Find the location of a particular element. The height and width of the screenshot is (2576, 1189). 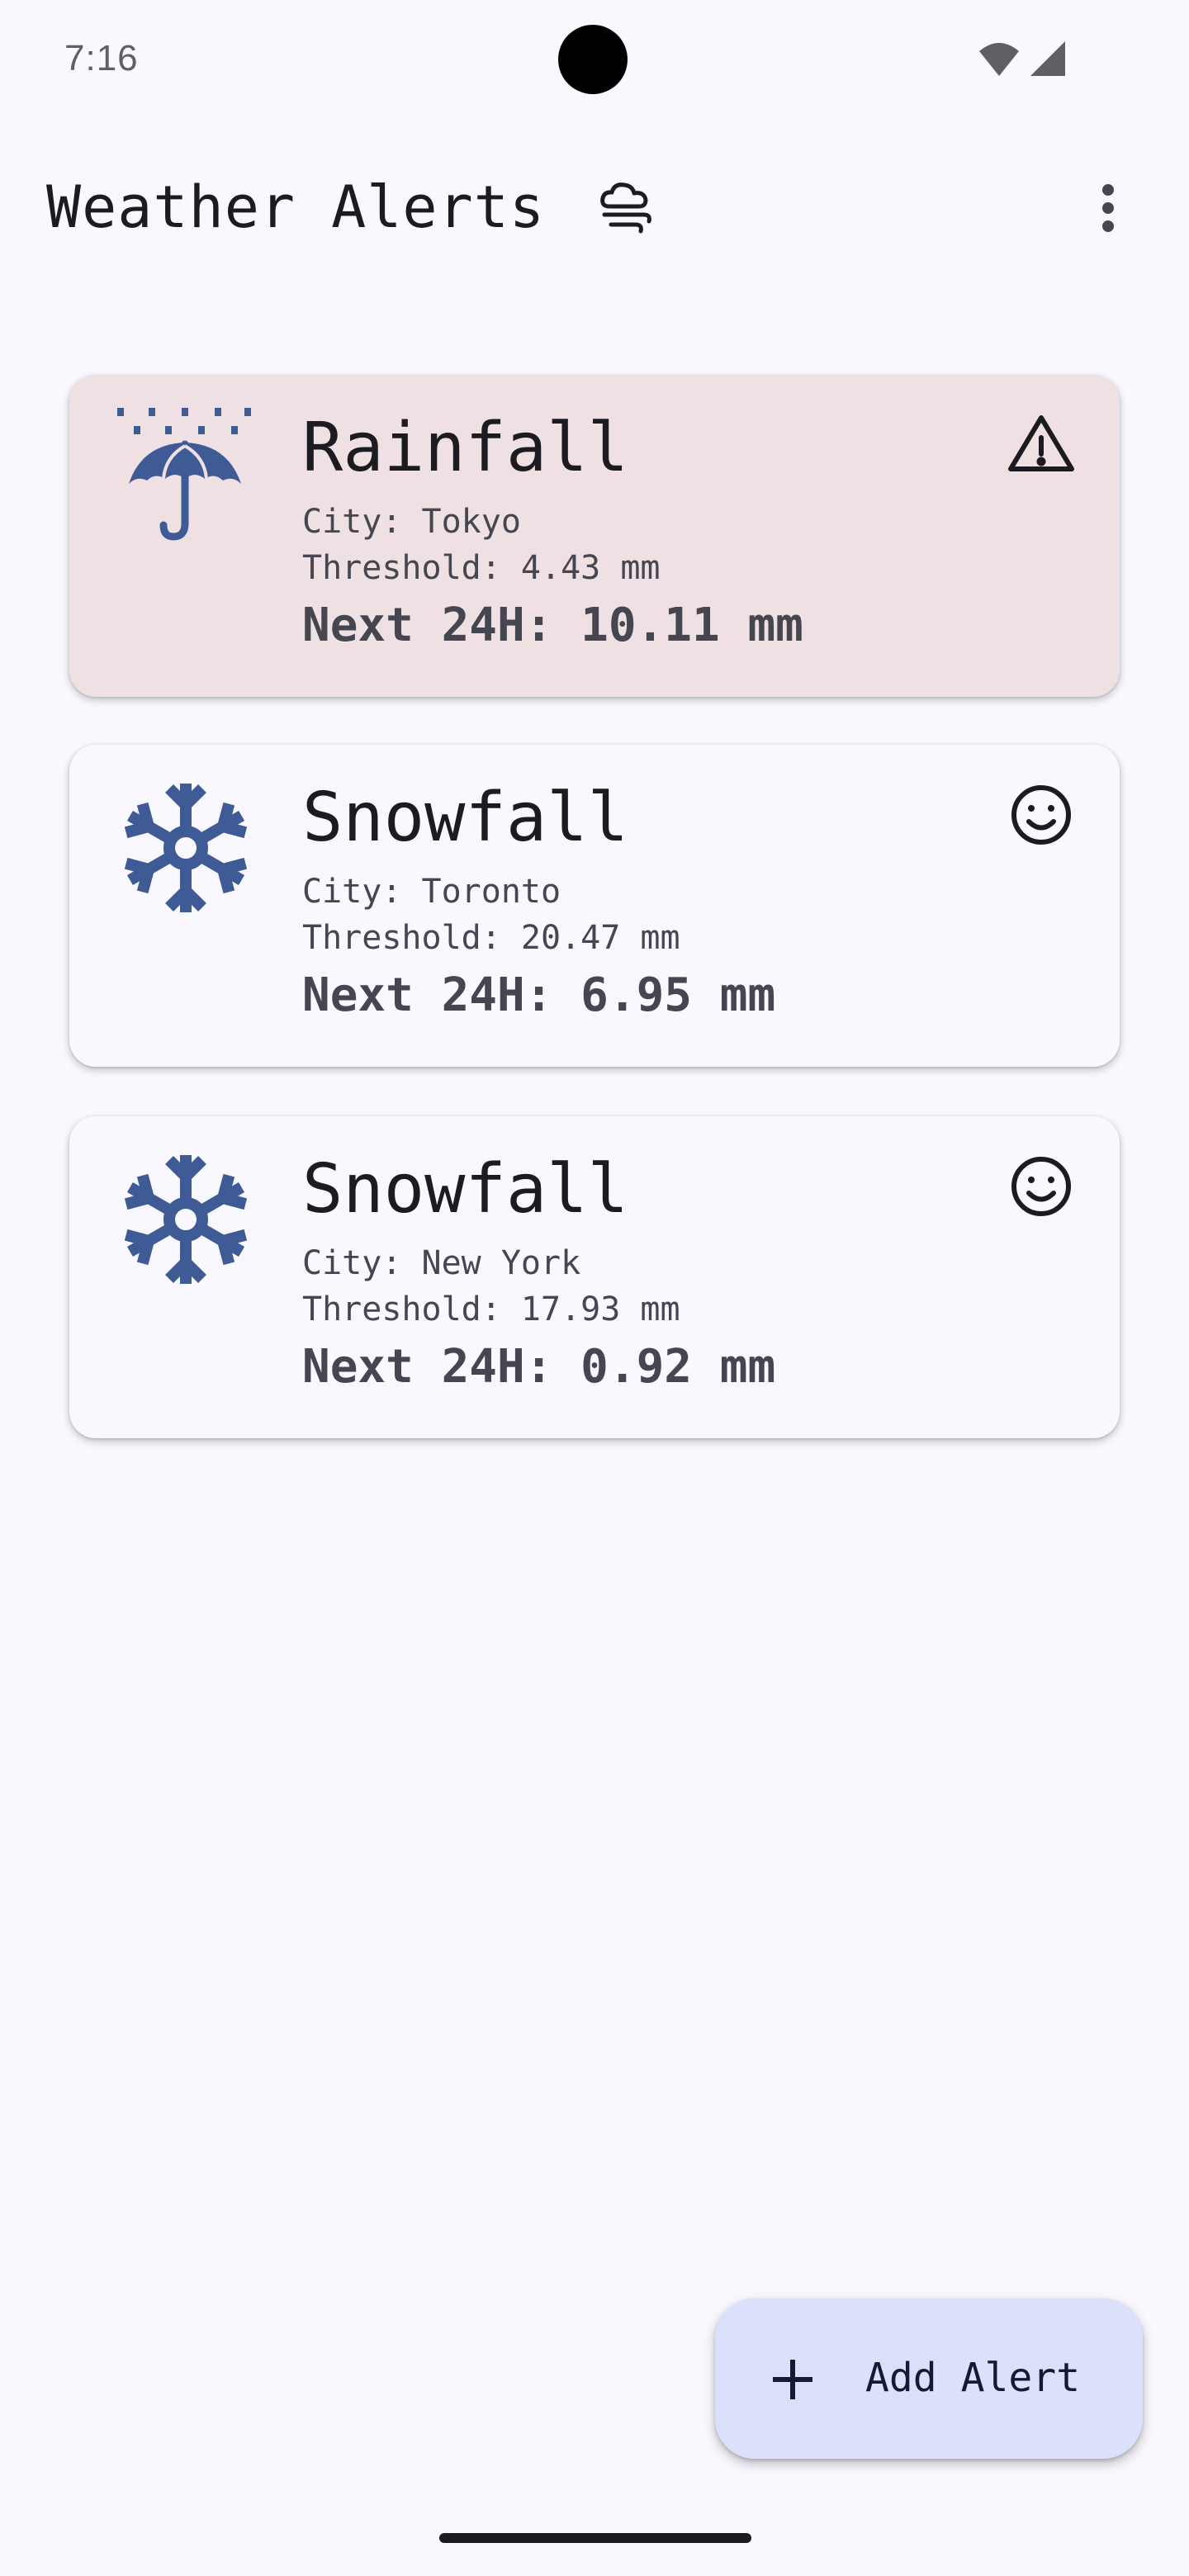

add-alert-label: Add Alert is located at coordinates (973, 2378).